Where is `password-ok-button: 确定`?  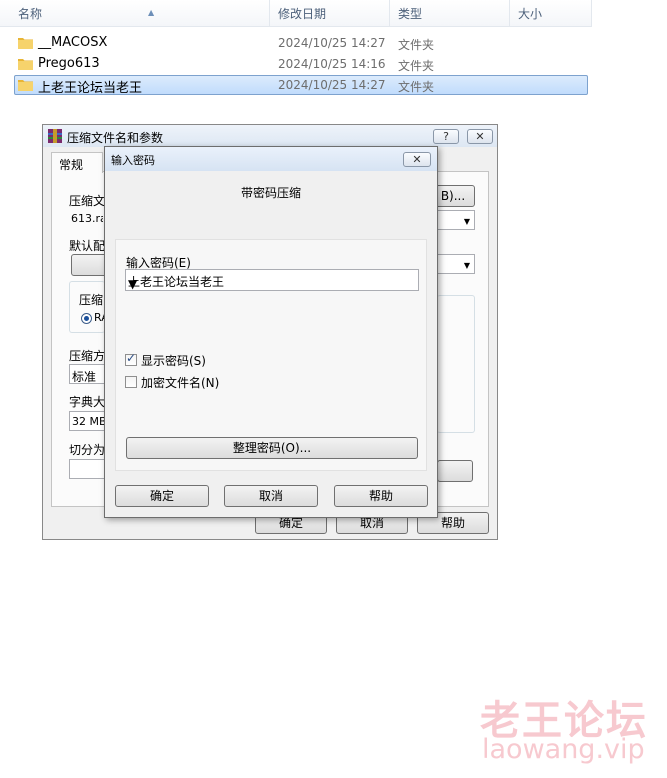 password-ok-button: 确定 is located at coordinates (162, 496).